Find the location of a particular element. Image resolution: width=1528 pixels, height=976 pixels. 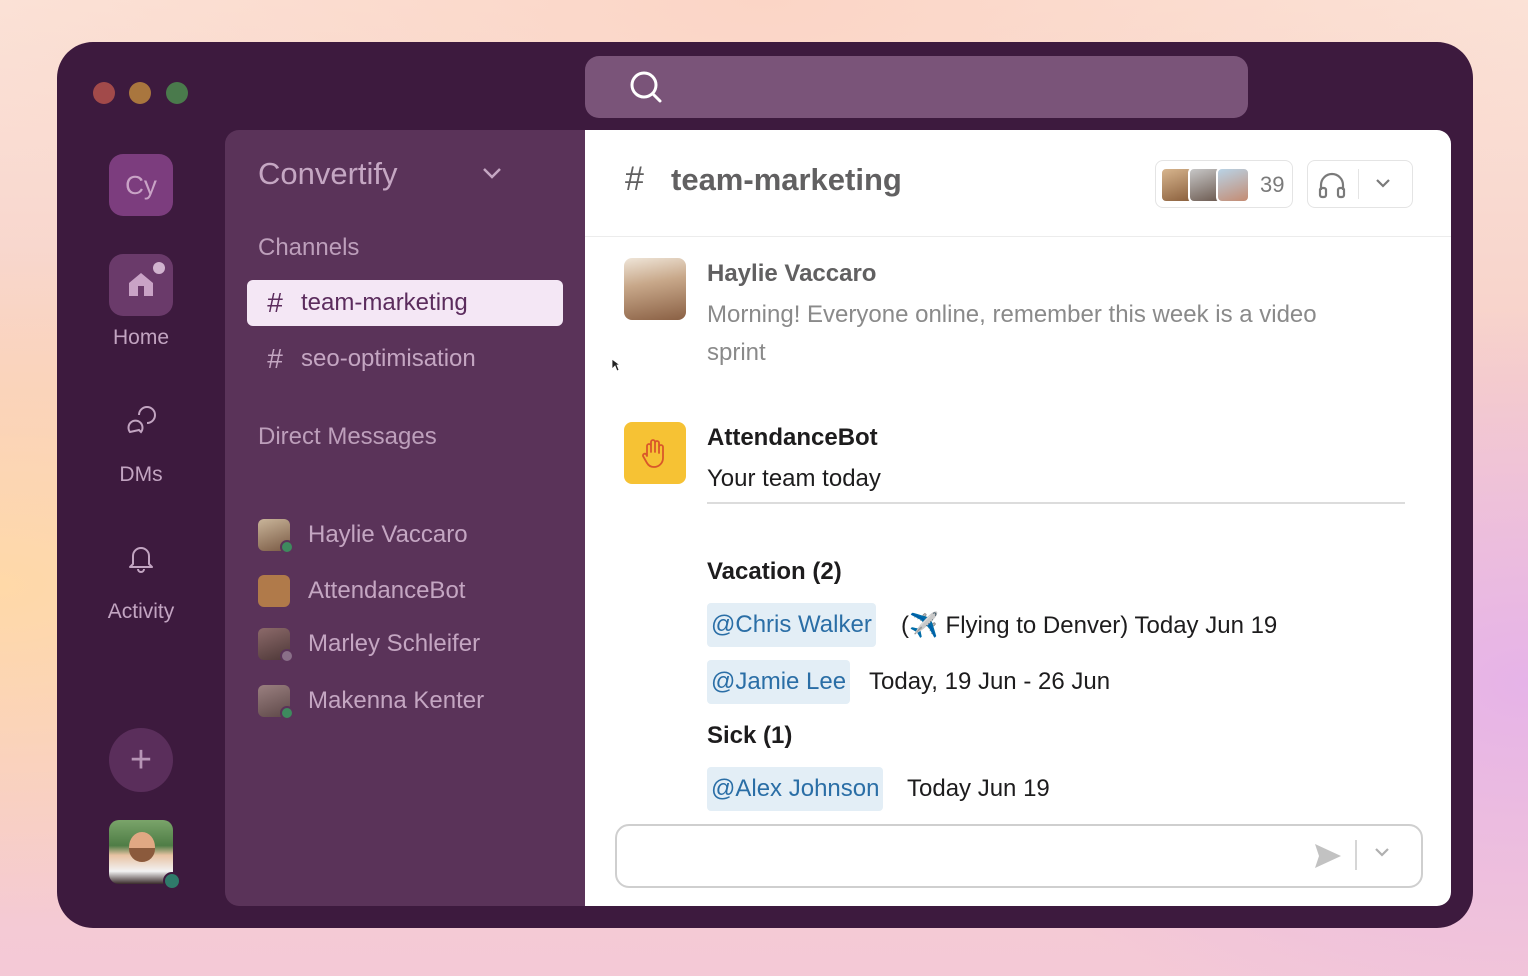

search-input is located at coordinates (916, 87).